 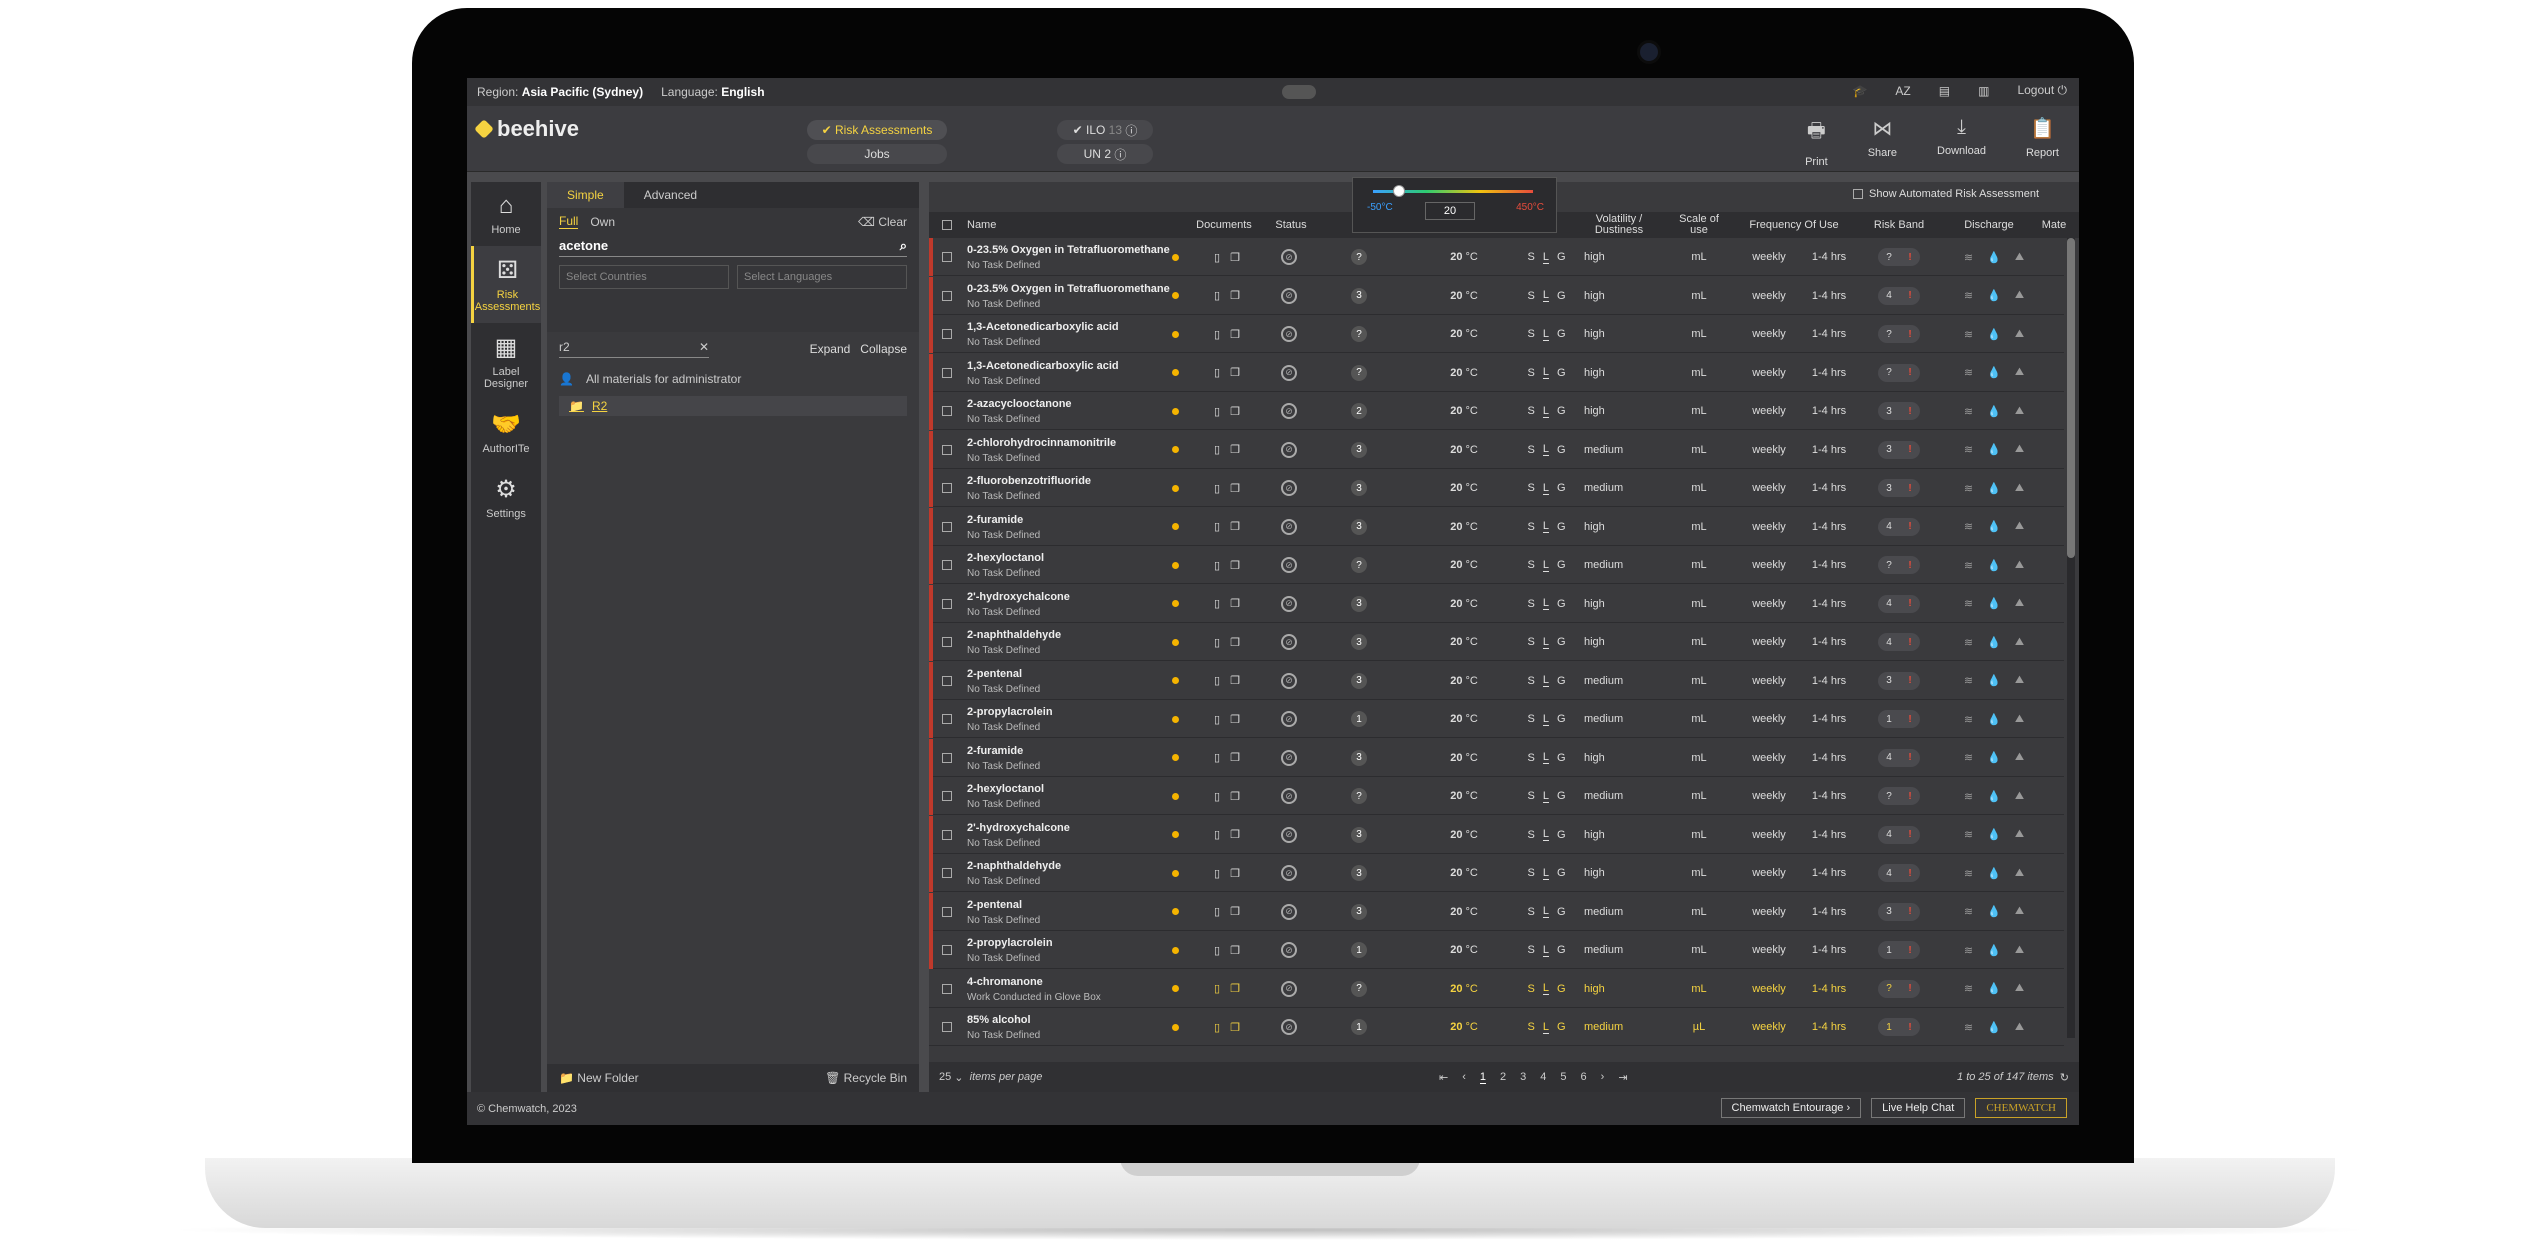 I want to click on prev-page-icon: ‹, so click(x=1464, y=1077).